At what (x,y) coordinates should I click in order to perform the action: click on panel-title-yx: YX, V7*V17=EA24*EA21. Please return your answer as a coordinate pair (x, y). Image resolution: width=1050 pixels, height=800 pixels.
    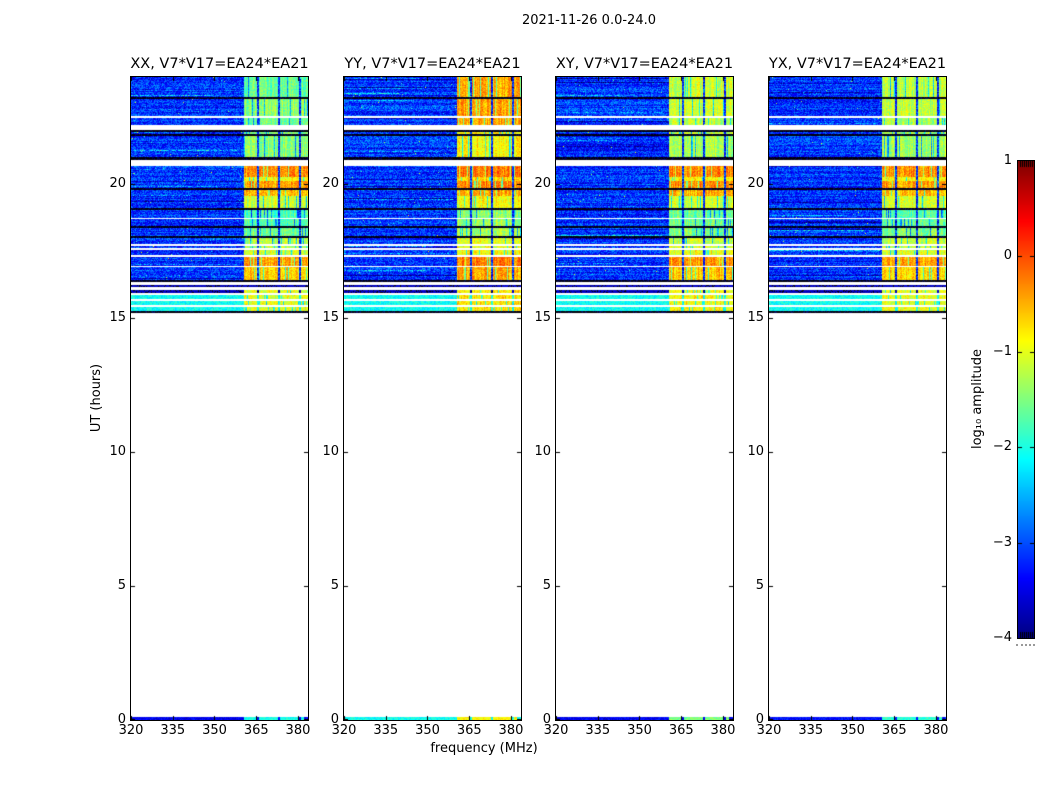
    Looking at the image, I should click on (857, 64).